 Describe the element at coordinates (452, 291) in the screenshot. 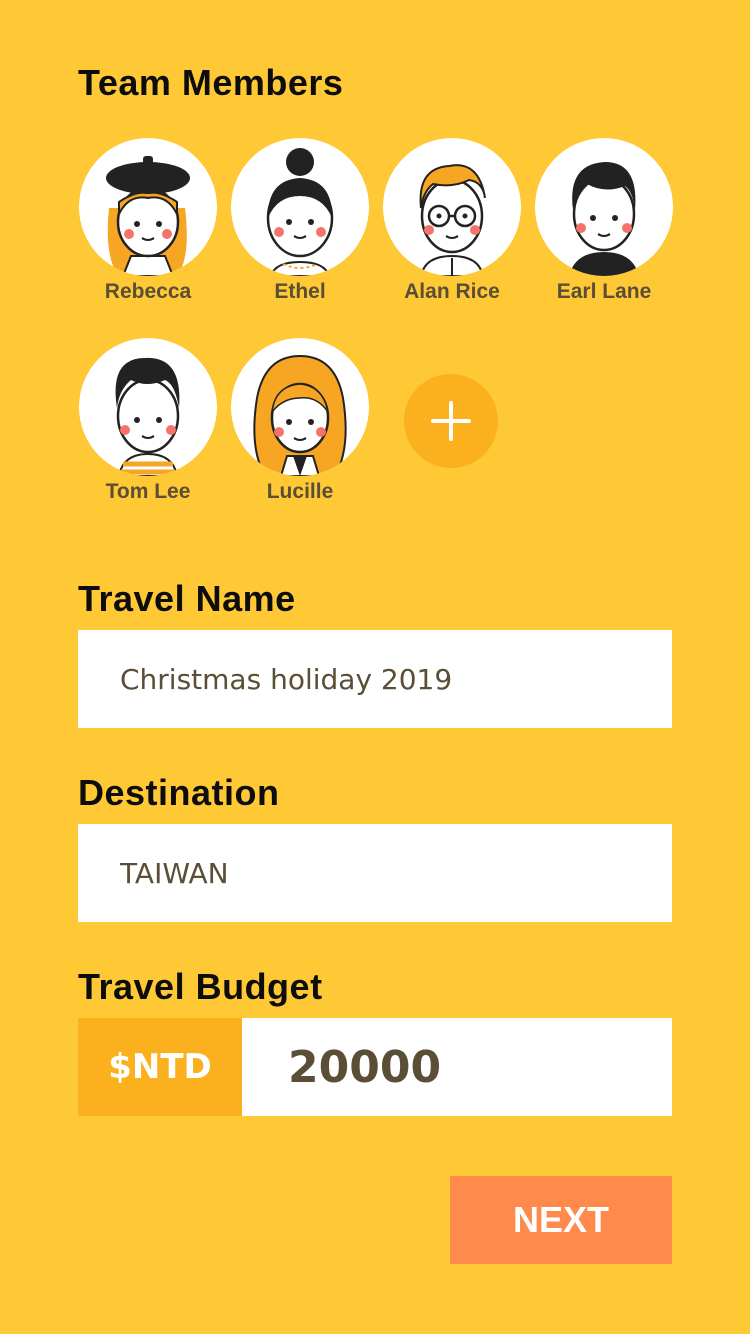

I see `member-name: Alan Rice` at that location.